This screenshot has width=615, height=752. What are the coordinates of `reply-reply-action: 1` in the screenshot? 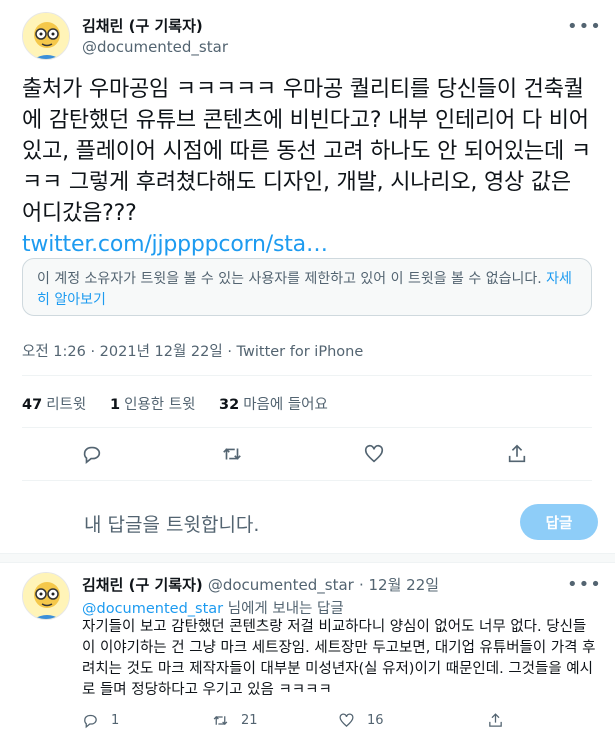 It's located at (100, 720).